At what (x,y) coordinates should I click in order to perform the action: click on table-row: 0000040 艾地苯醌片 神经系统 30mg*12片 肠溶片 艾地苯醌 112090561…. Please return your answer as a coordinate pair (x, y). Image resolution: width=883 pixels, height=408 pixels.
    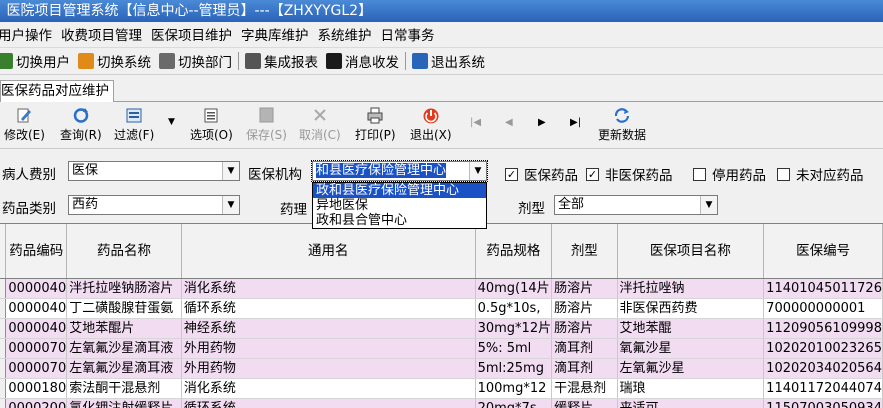
    Looking at the image, I should click on (441, 328).